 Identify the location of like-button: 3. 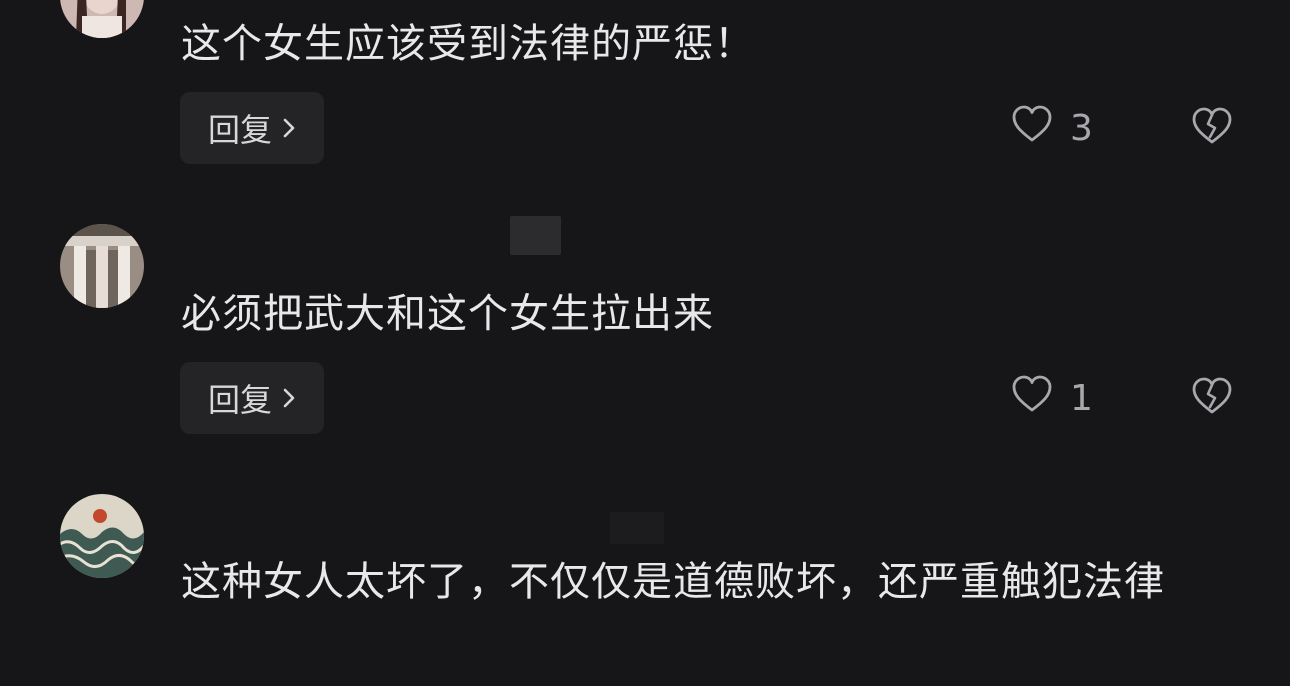
(1051, 128).